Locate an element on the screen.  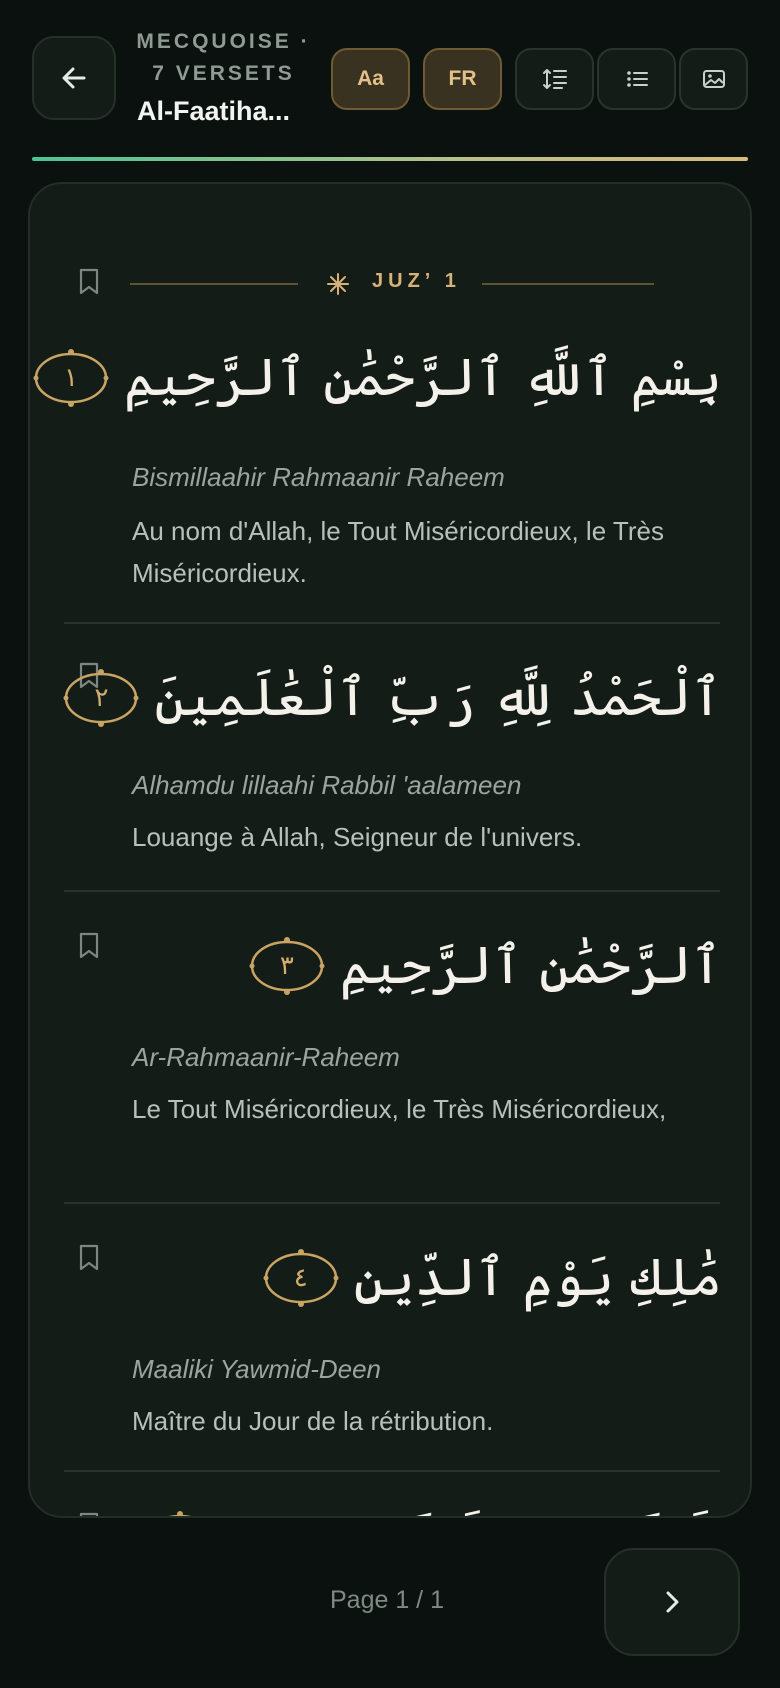
verse-number-marker: ٤ is located at coordinates (301, 1278).